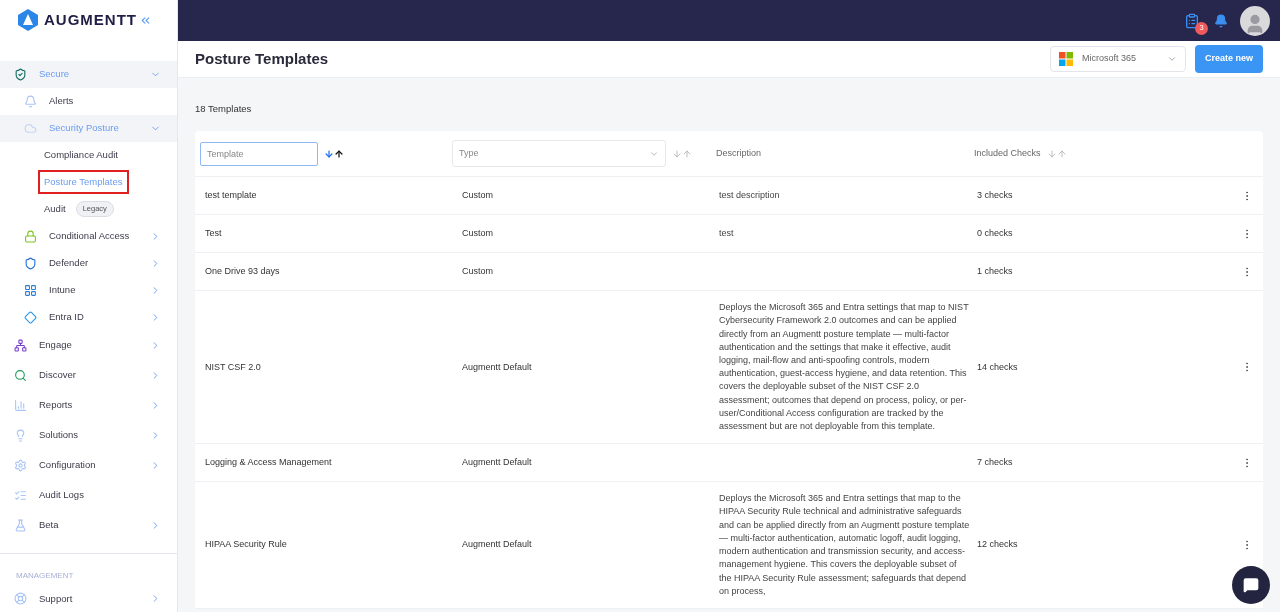 The width and height of the screenshot is (1280, 612). What do you see at coordinates (997, 544) in the screenshot?
I see `table-cell: 12 checks` at bounding box center [997, 544].